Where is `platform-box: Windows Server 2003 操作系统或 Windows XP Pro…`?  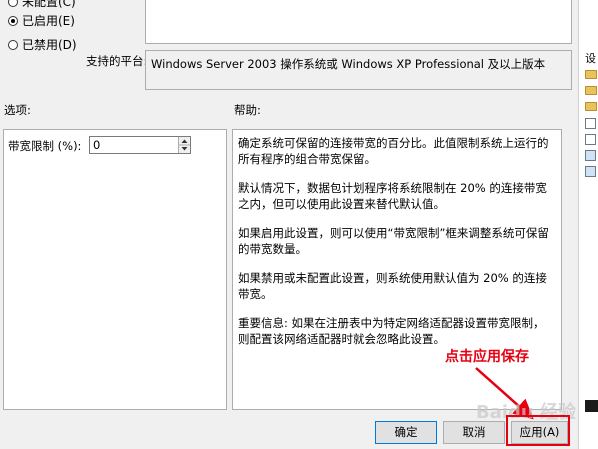 platform-box: Windows Server 2003 操作系统或 Windows XP Pro… is located at coordinates (358, 70).